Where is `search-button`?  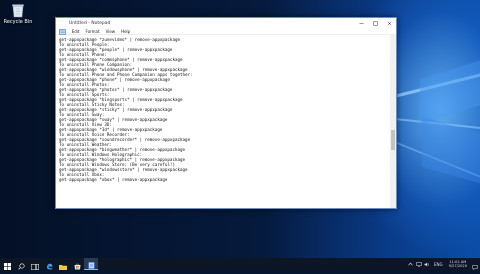 search-button is located at coordinates (21, 264).